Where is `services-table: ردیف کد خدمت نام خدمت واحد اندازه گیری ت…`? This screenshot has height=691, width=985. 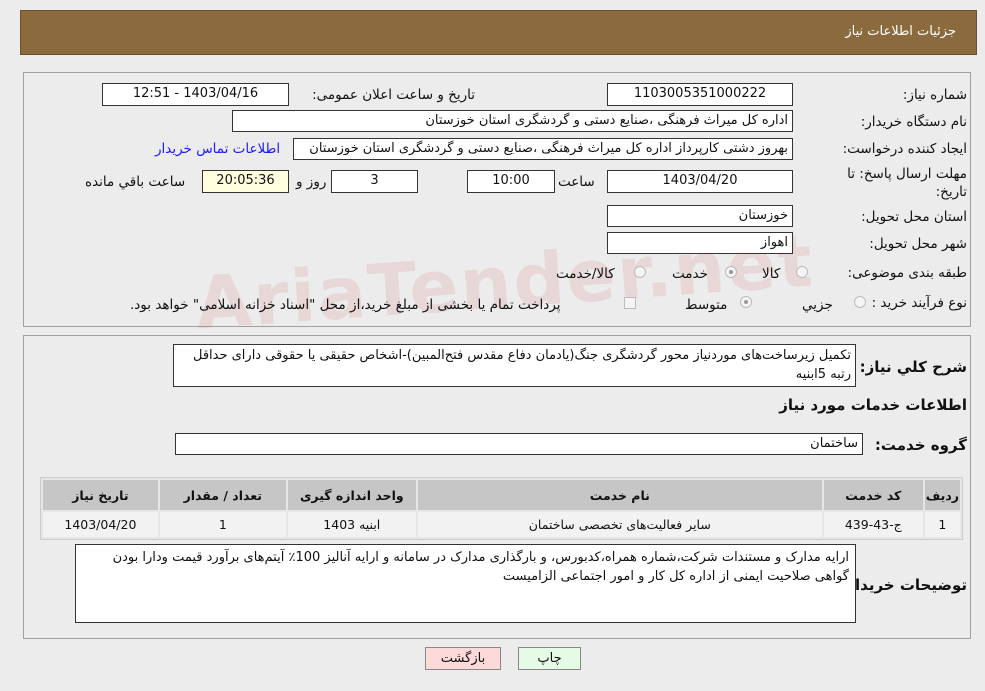
services-table: ردیف کد خدمت نام خدمت واحد اندازه گیری ت… is located at coordinates (501, 508).